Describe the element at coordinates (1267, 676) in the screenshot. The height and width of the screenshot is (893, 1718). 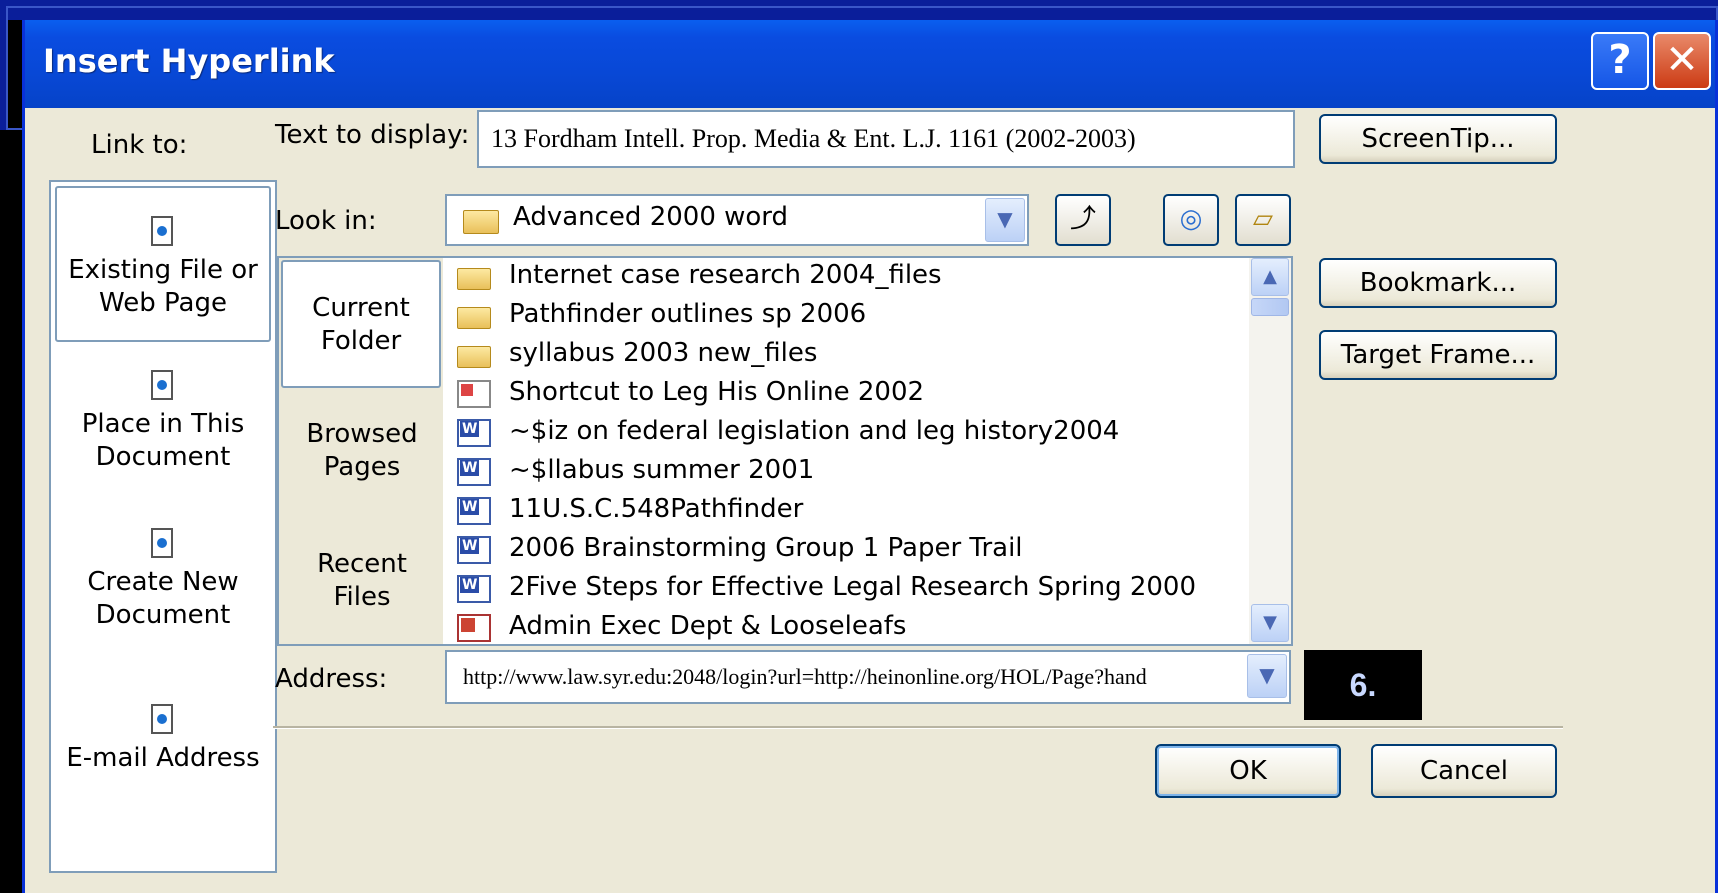
I see `address-dropdown-arrow: ▼` at that location.